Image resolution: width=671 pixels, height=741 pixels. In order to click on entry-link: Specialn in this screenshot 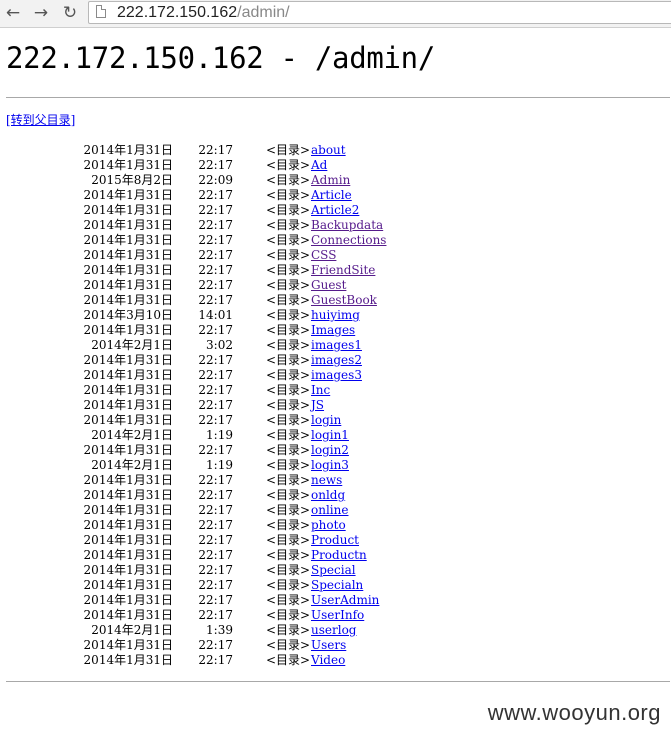, I will do `click(337, 585)`.